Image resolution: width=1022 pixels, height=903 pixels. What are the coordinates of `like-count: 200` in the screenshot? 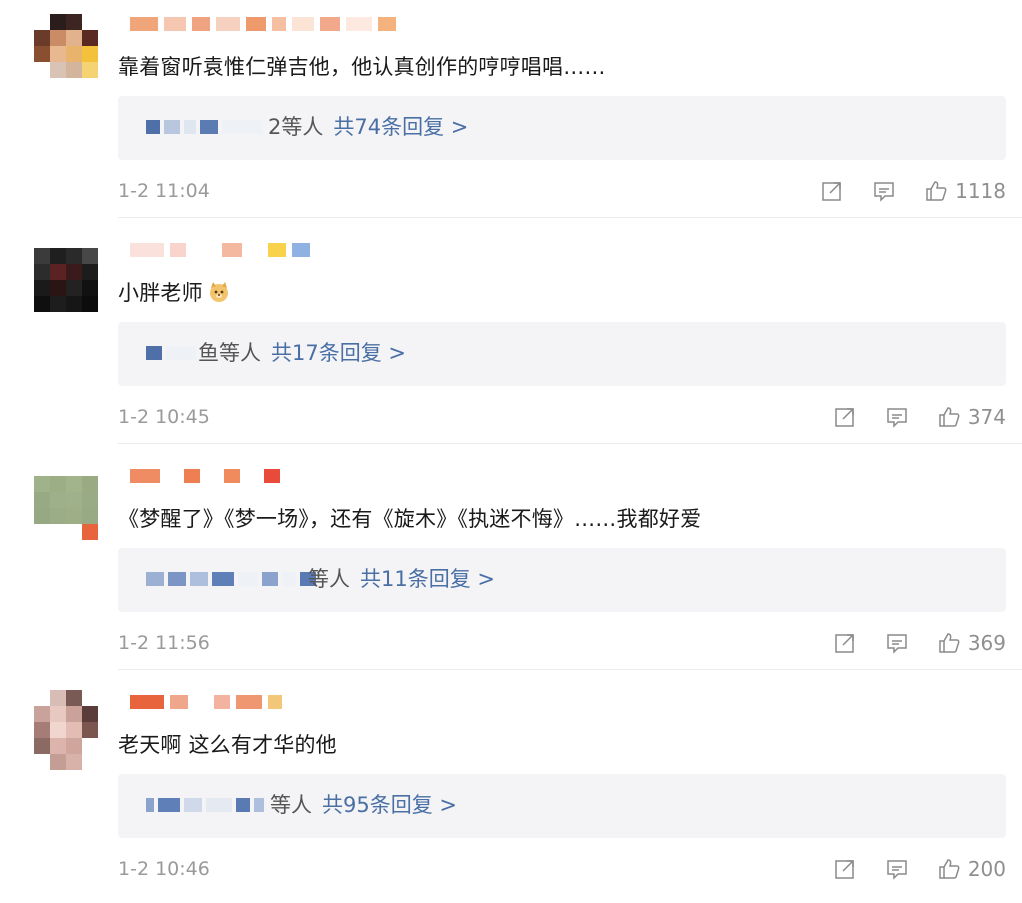 It's located at (986, 869).